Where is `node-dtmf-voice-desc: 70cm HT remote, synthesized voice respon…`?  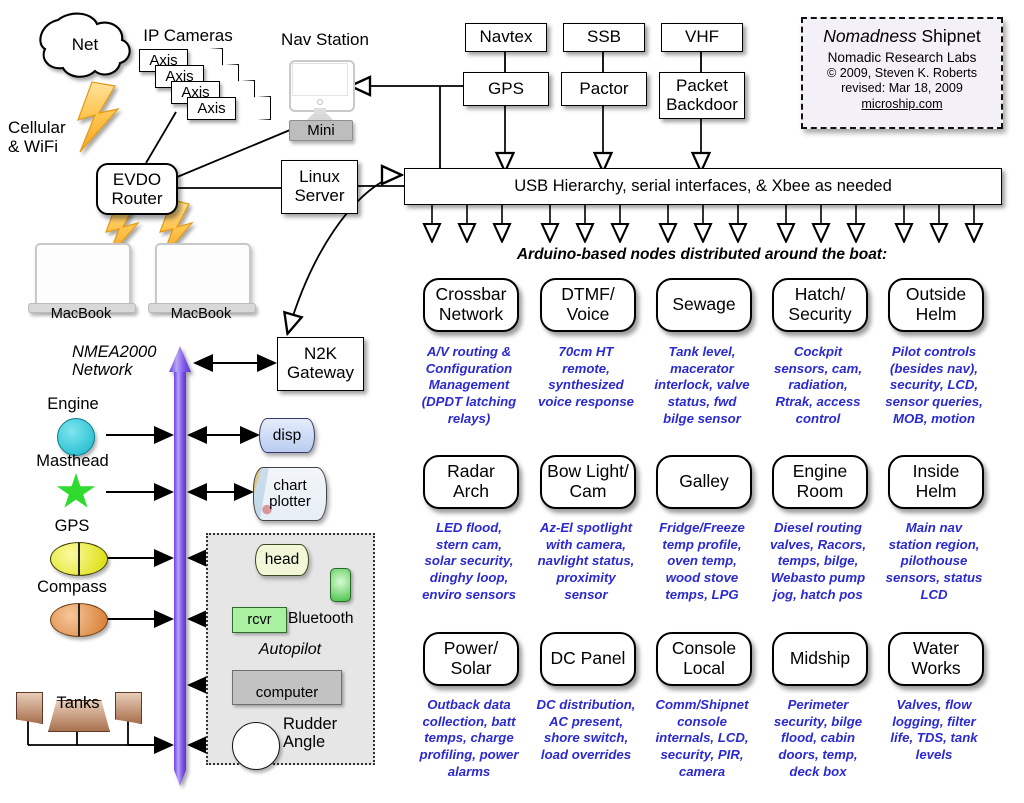 node-dtmf-voice-desc: 70cm HT remote, synthesized voice respon… is located at coordinates (586, 376).